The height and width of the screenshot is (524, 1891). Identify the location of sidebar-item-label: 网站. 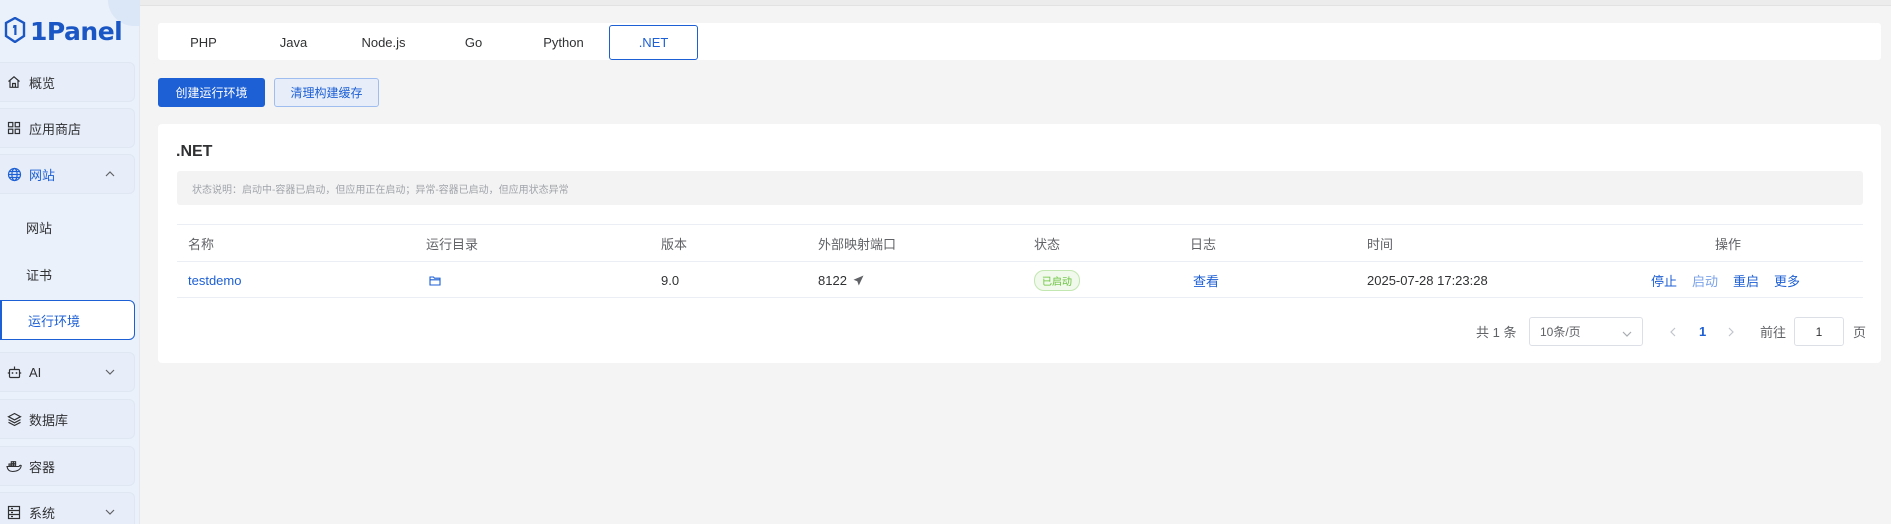
(42, 175).